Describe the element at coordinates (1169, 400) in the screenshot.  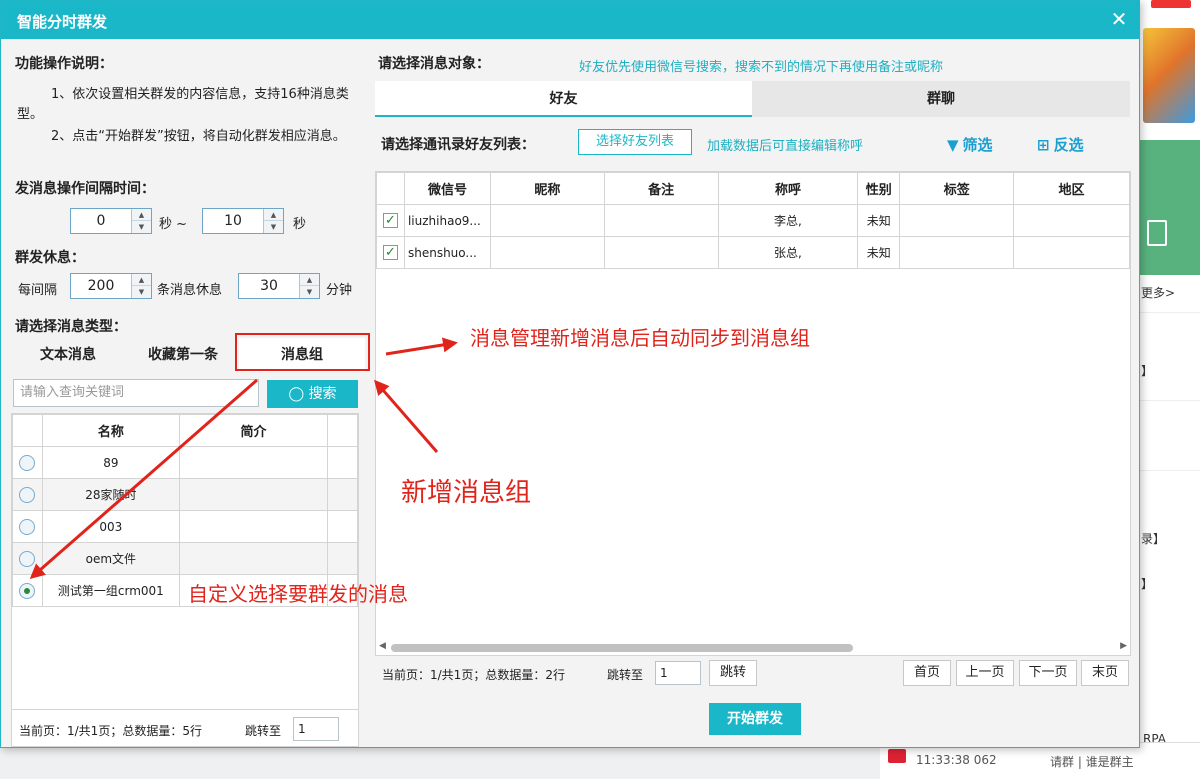
I see `background-divider` at that location.